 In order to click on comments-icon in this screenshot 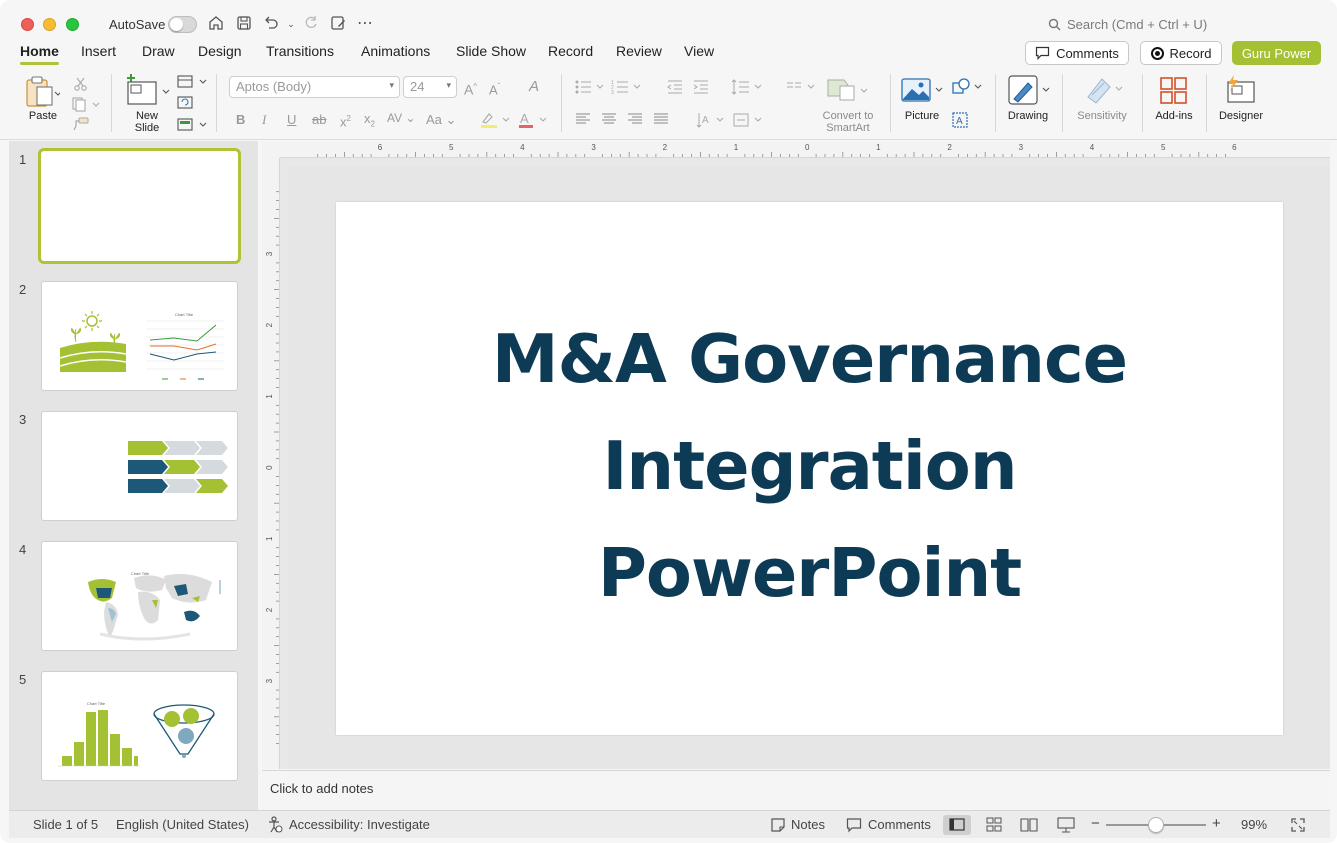, I will do `click(854, 826)`.